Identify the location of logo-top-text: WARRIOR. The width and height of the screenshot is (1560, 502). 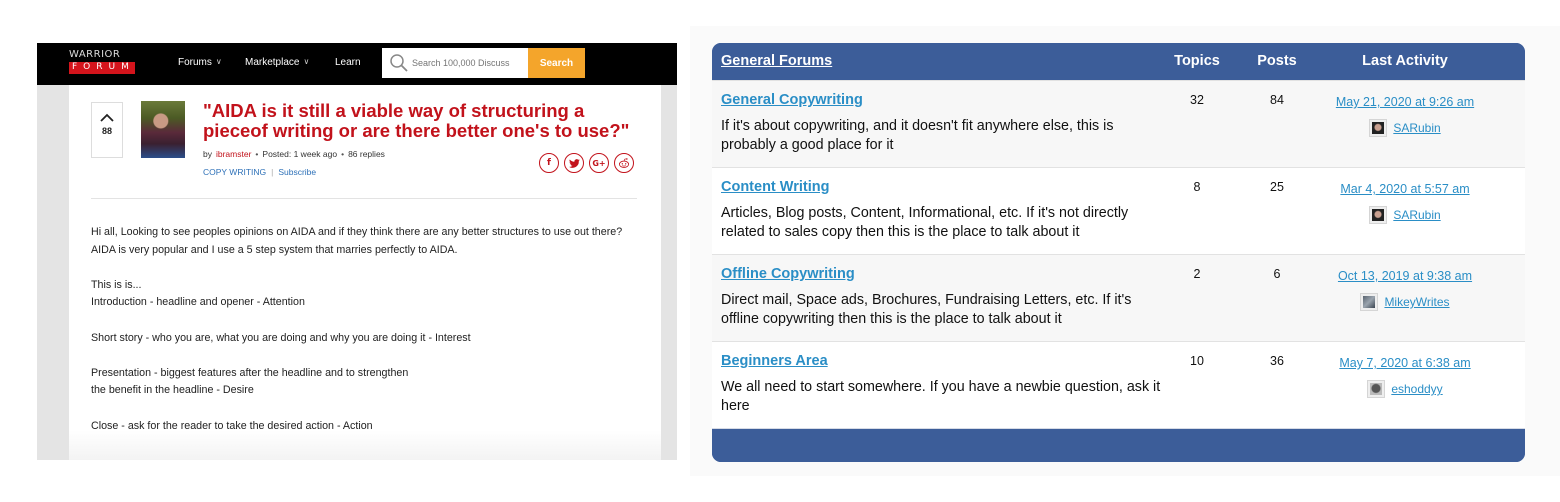
(95, 54).